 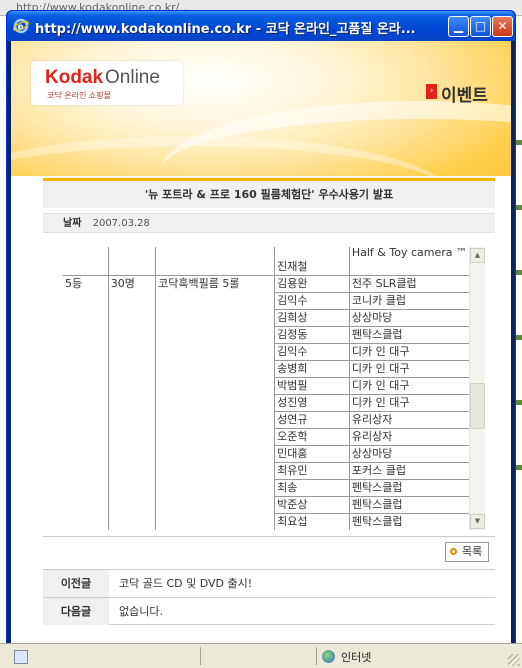 What do you see at coordinates (266, 261) in the screenshot?
I see `table-row: 진재철 Half & Toy camera ™` at bounding box center [266, 261].